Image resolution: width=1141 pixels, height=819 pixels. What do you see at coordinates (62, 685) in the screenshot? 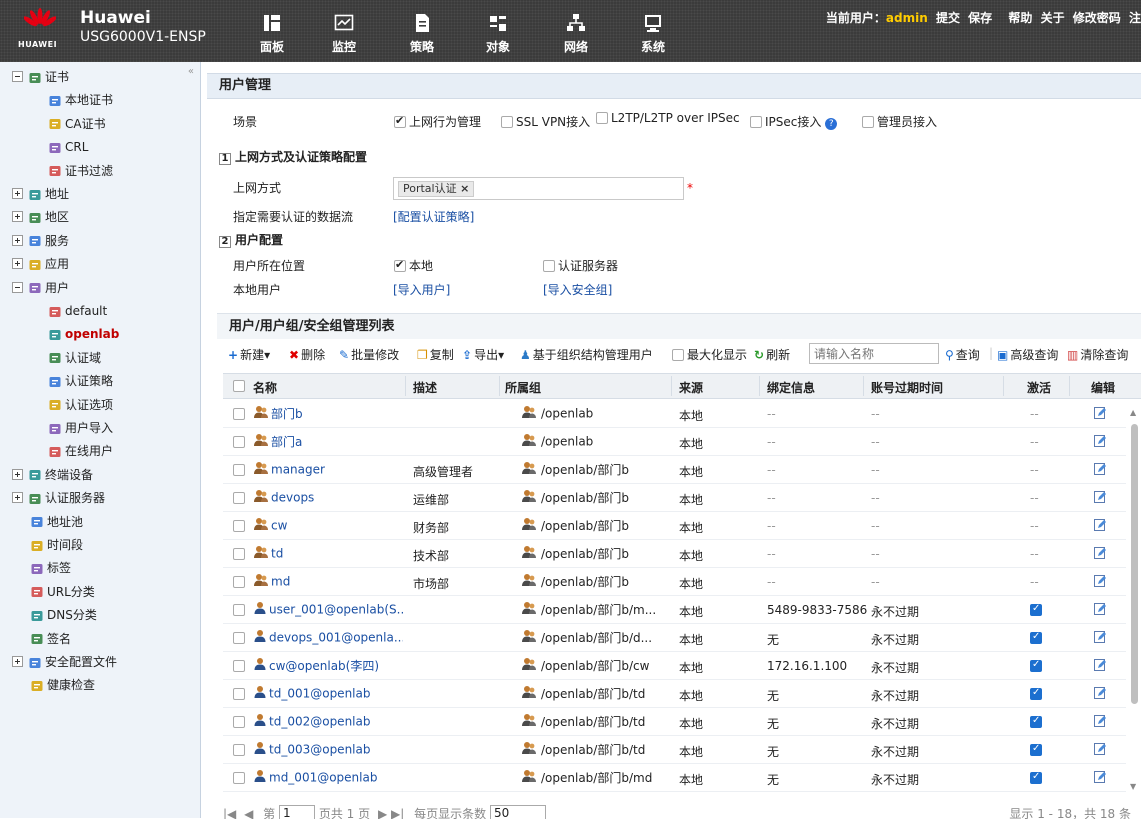
I see `sidebar-item: 健康检查` at bounding box center [62, 685].